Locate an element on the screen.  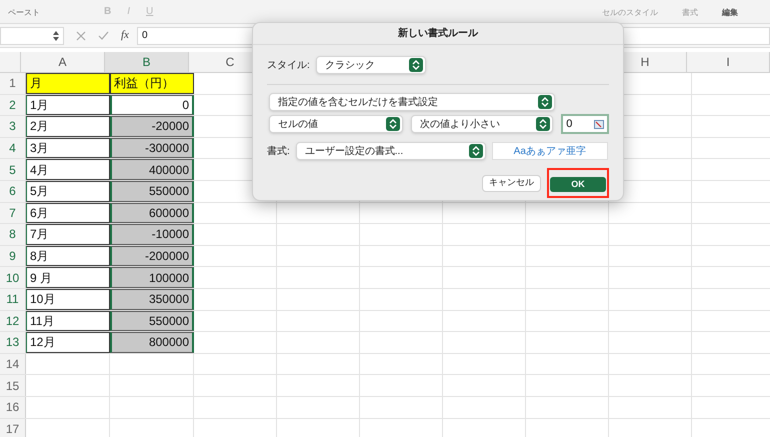
column-header: I is located at coordinates (728, 62).